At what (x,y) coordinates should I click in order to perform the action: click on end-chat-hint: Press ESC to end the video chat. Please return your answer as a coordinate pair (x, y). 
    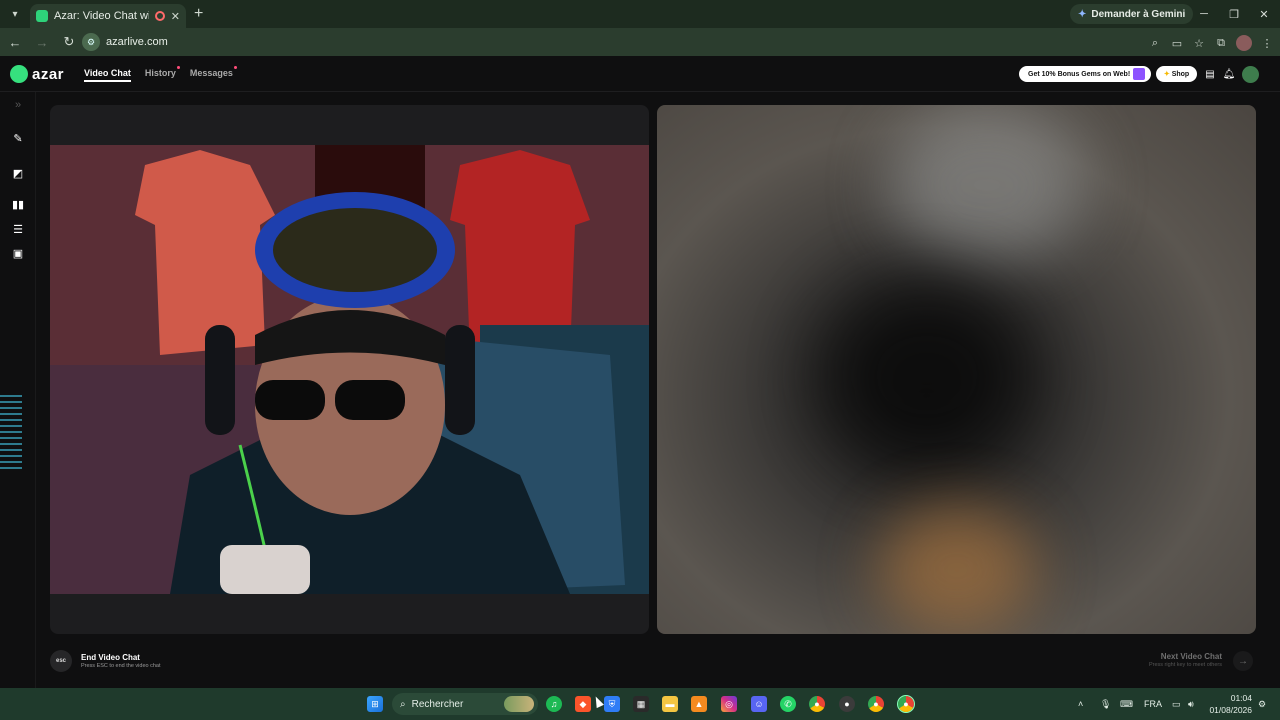
    Looking at the image, I should click on (121, 666).